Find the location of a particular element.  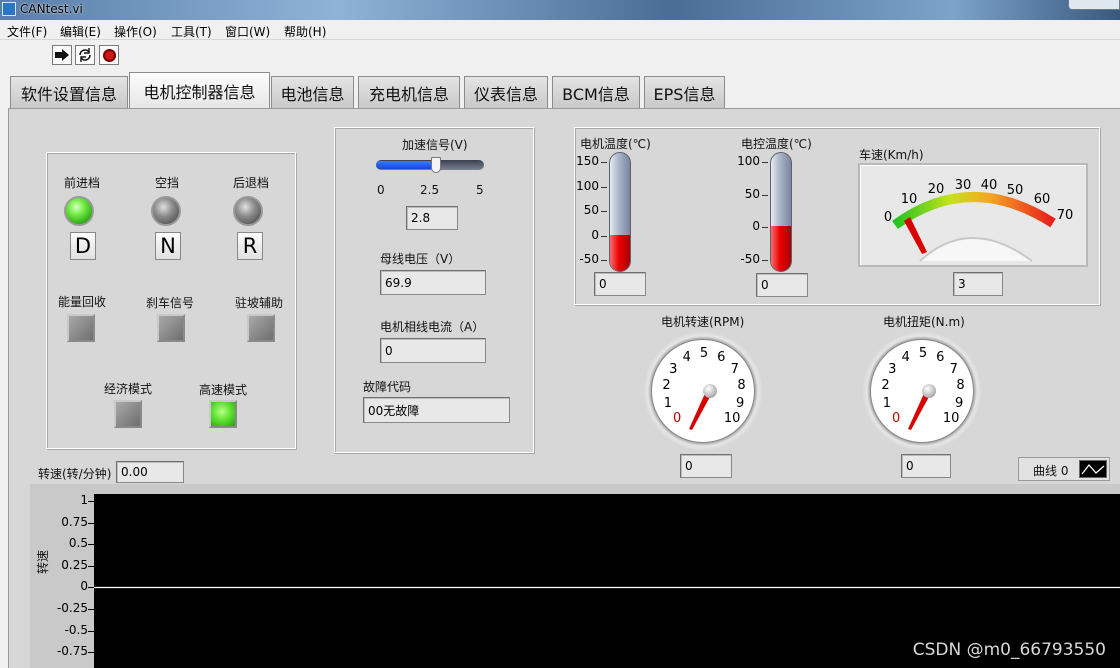

accel-tick-max: 5 is located at coordinates (480, 190).